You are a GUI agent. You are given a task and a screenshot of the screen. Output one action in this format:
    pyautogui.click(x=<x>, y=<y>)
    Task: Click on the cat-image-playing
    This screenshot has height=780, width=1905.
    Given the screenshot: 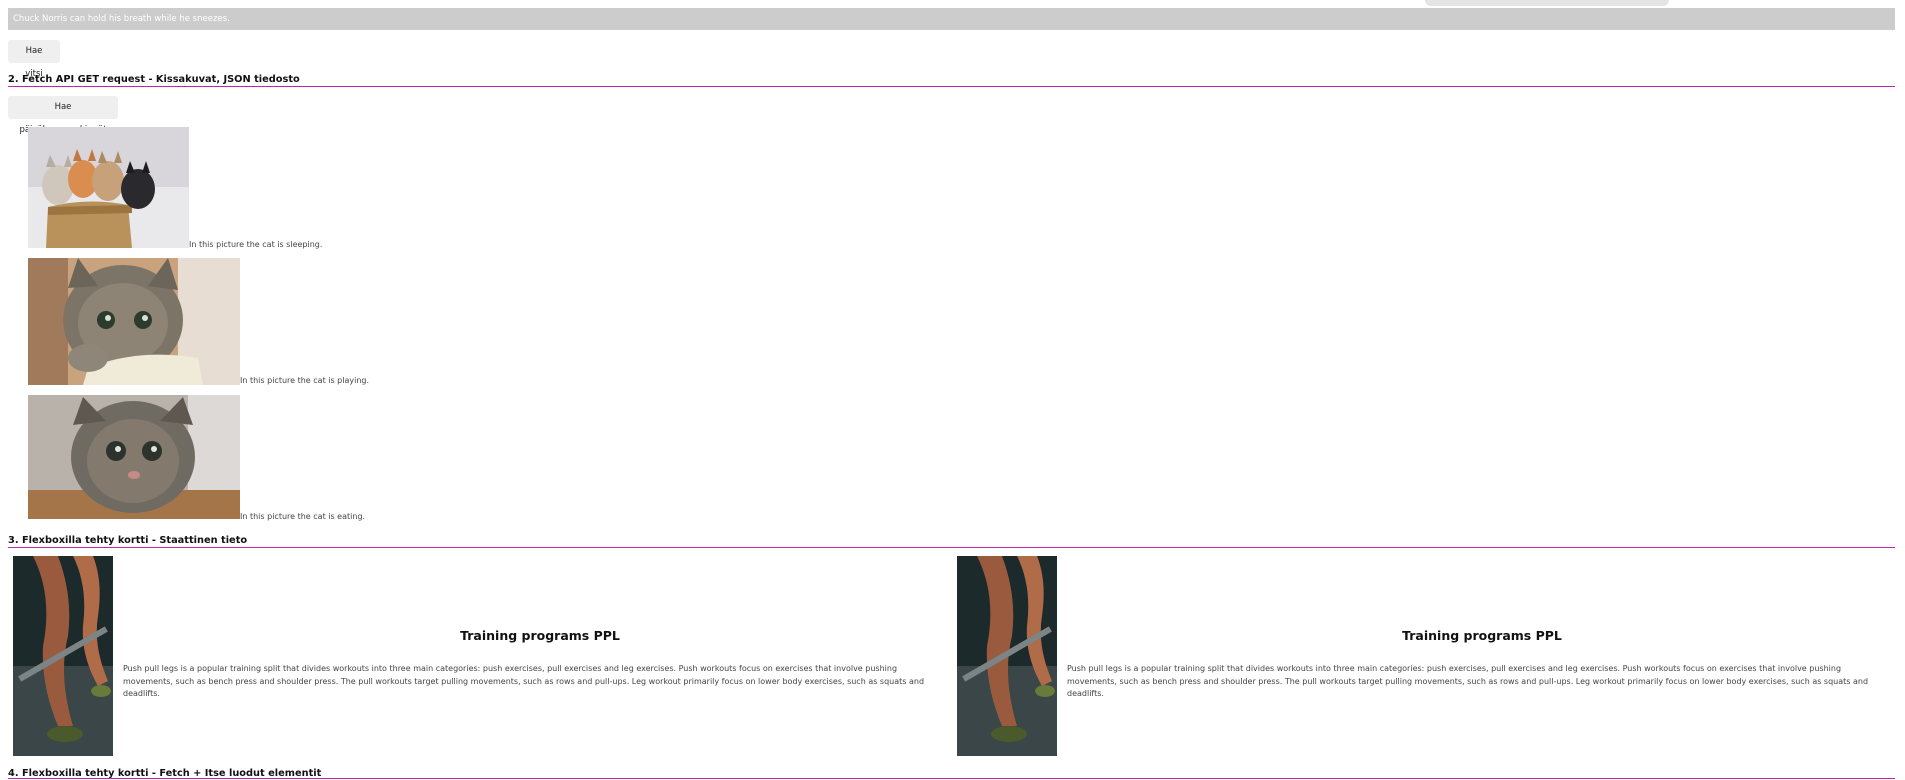 What is the action you would take?
    pyautogui.click(x=134, y=321)
    